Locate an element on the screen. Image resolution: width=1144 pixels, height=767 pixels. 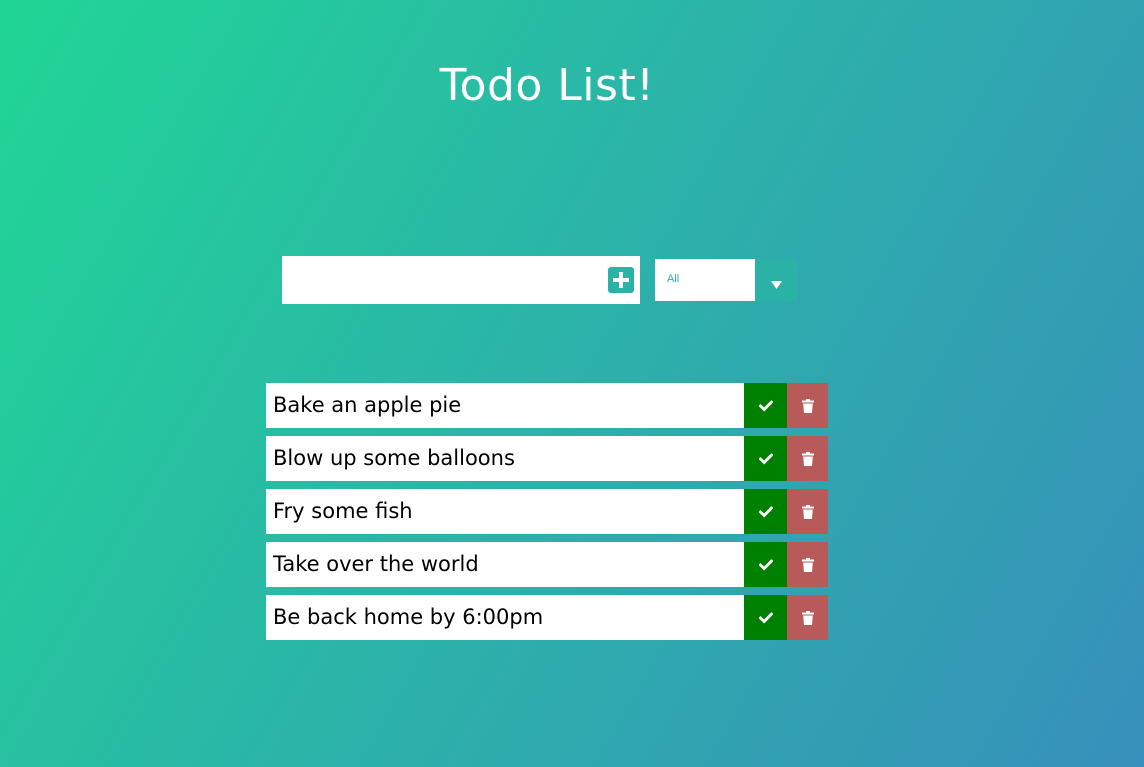
todo-input is located at coordinates (437, 280).